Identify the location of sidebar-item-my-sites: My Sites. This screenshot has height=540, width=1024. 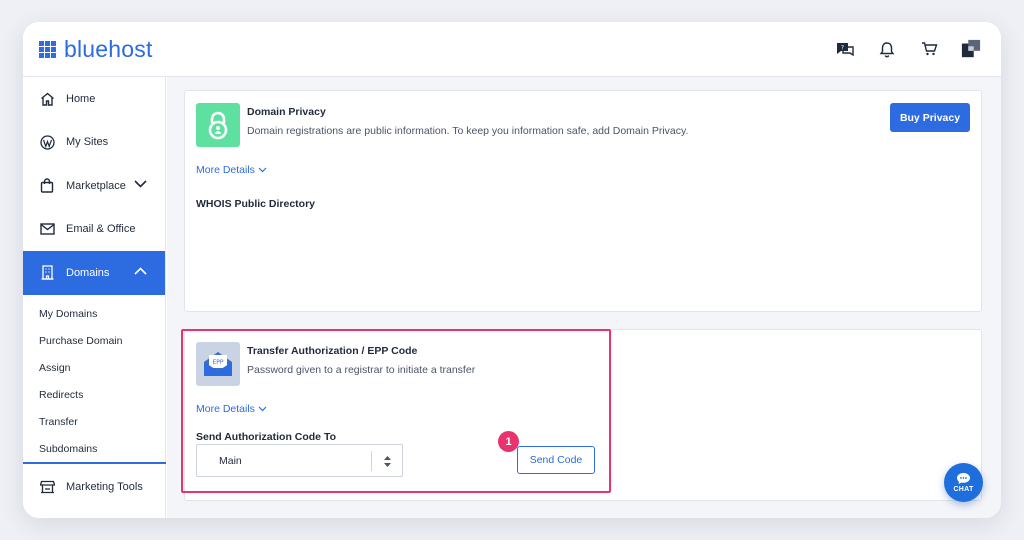
(94, 143).